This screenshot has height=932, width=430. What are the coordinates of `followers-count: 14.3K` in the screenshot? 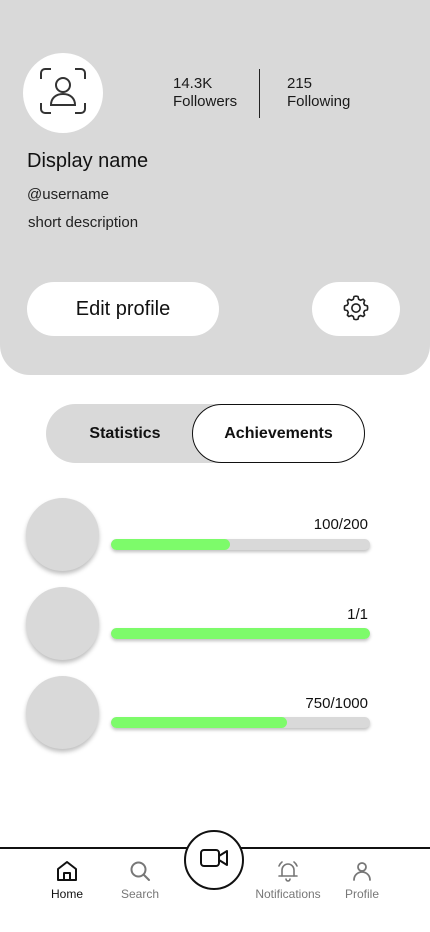 It's located at (193, 83).